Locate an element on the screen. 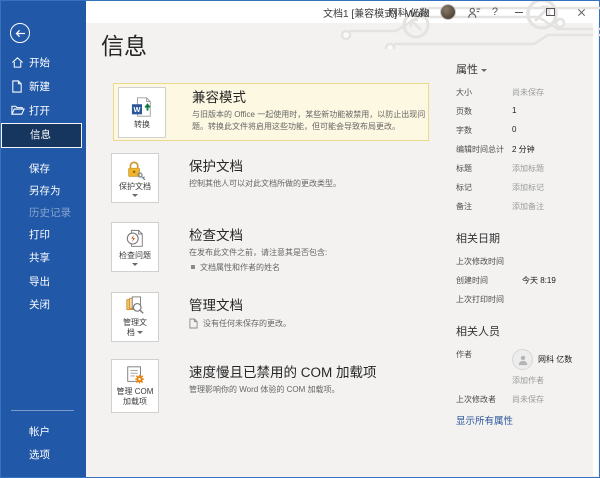  document-icon is located at coordinates (193, 323).